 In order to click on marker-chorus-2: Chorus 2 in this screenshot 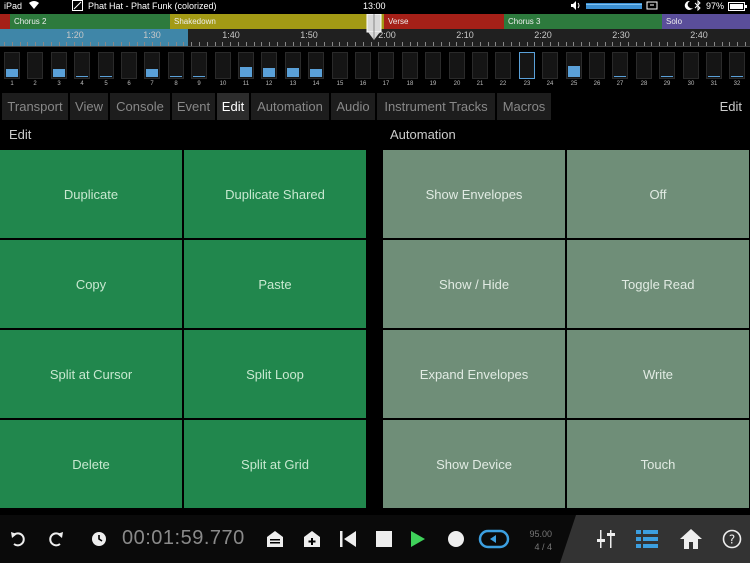, I will do `click(90, 21)`.